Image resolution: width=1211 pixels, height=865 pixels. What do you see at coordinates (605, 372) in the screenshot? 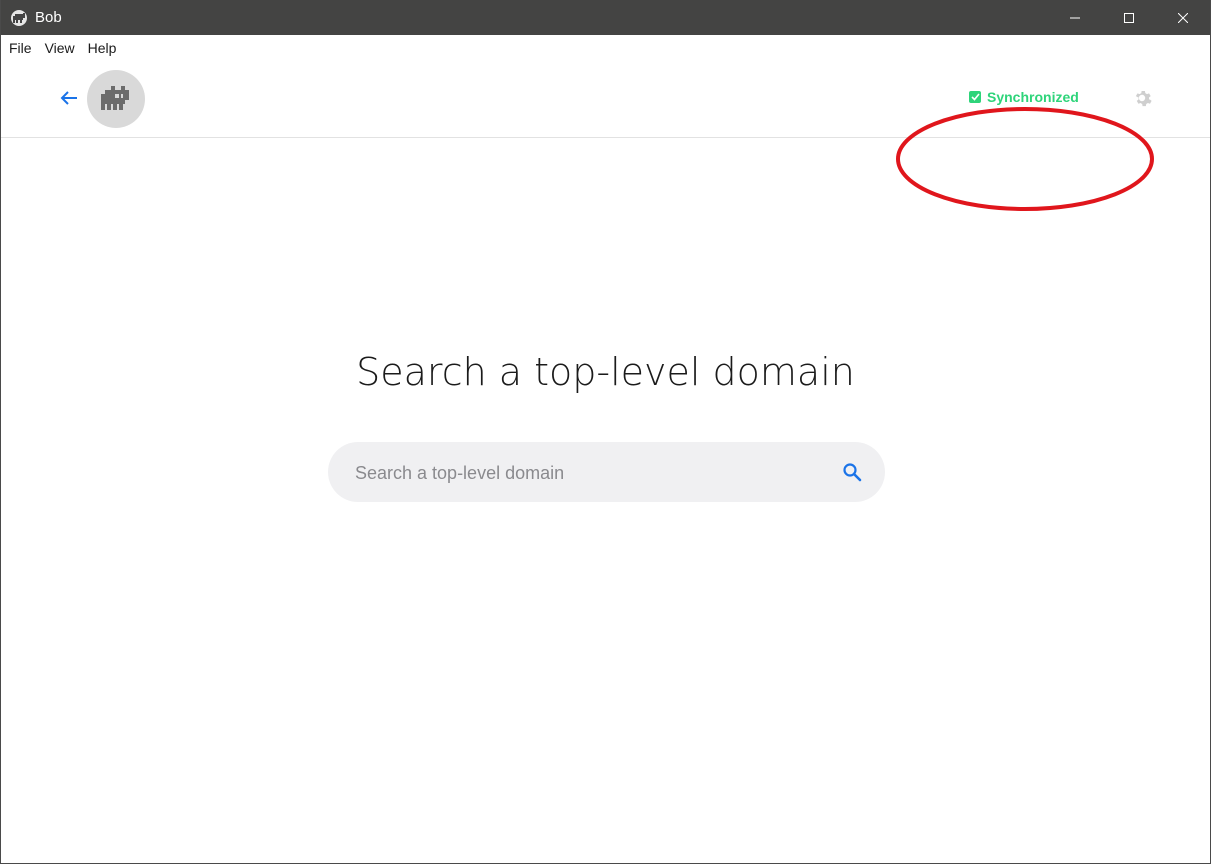
I see `page-title: Search a top-level domain` at bounding box center [605, 372].